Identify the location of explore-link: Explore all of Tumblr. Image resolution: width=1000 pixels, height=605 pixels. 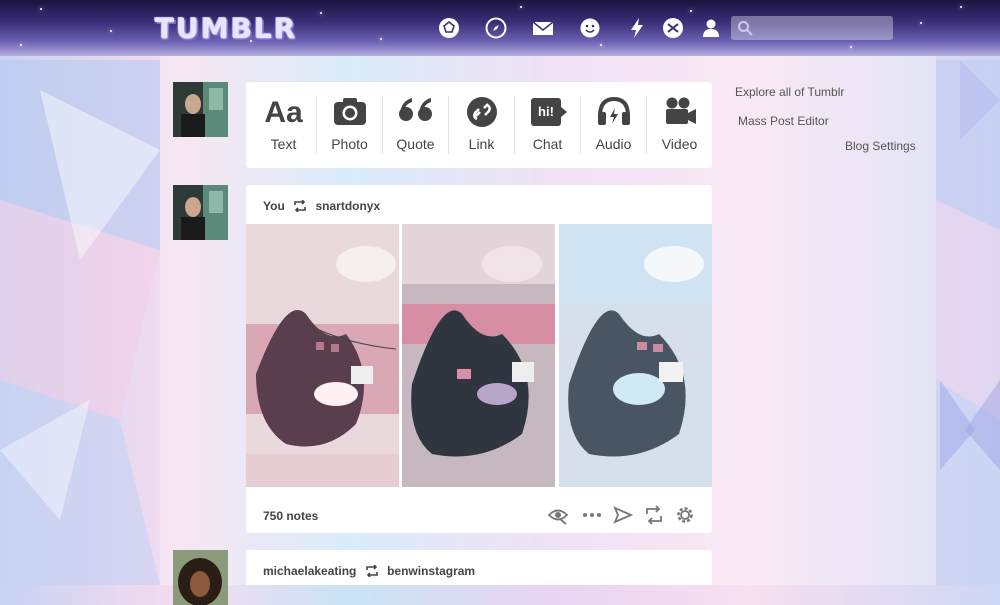
(789, 92).